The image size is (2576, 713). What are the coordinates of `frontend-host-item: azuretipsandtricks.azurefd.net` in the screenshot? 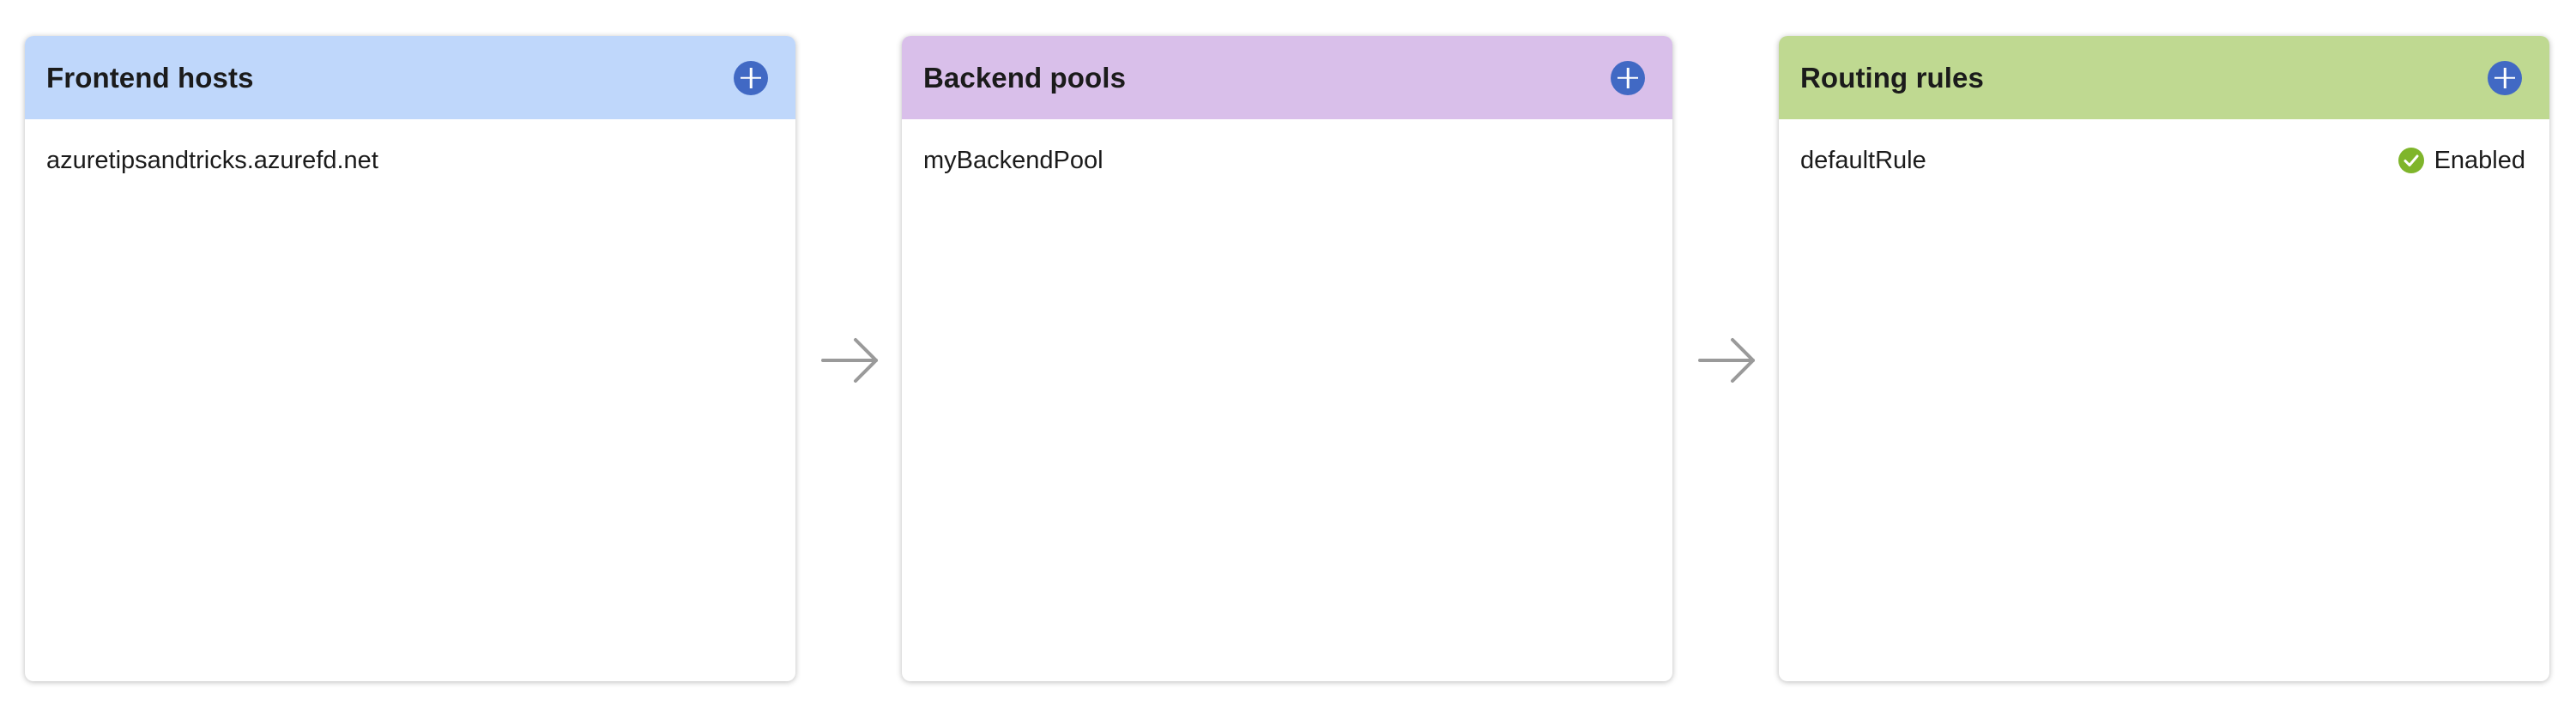 It's located at (410, 160).